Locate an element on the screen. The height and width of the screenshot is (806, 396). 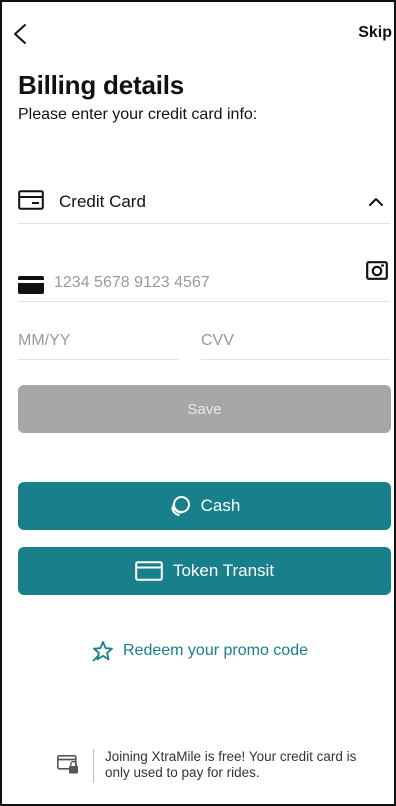
cvv-input is located at coordinates (295, 341).